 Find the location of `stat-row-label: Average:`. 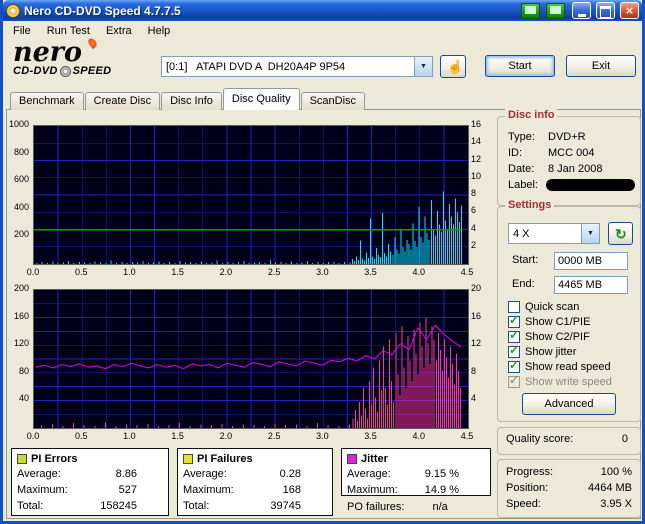

stat-row-label: Average: is located at coordinates (205, 474).